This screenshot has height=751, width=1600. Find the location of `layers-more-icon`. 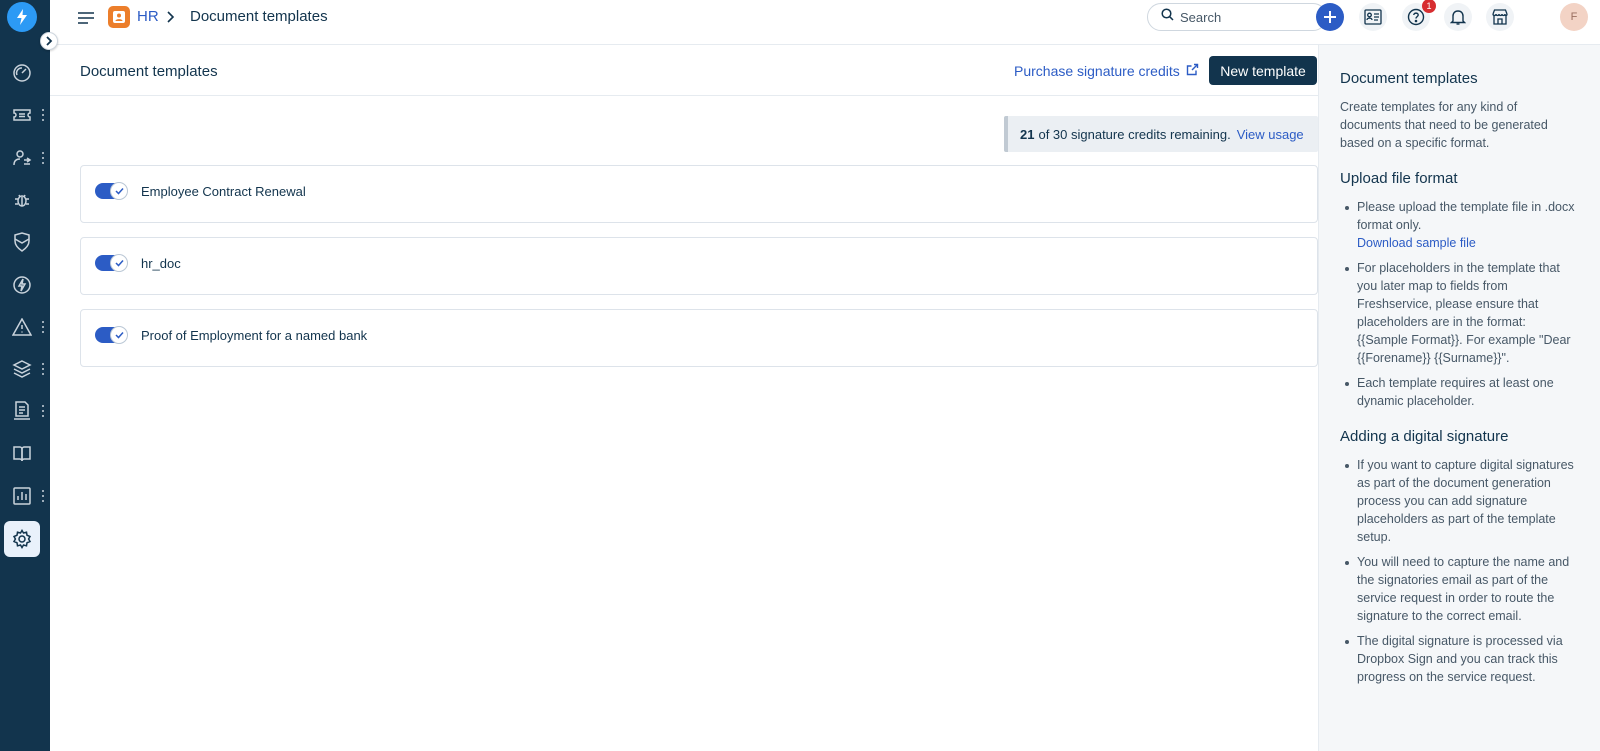

layers-more-icon is located at coordinates (43, 369).